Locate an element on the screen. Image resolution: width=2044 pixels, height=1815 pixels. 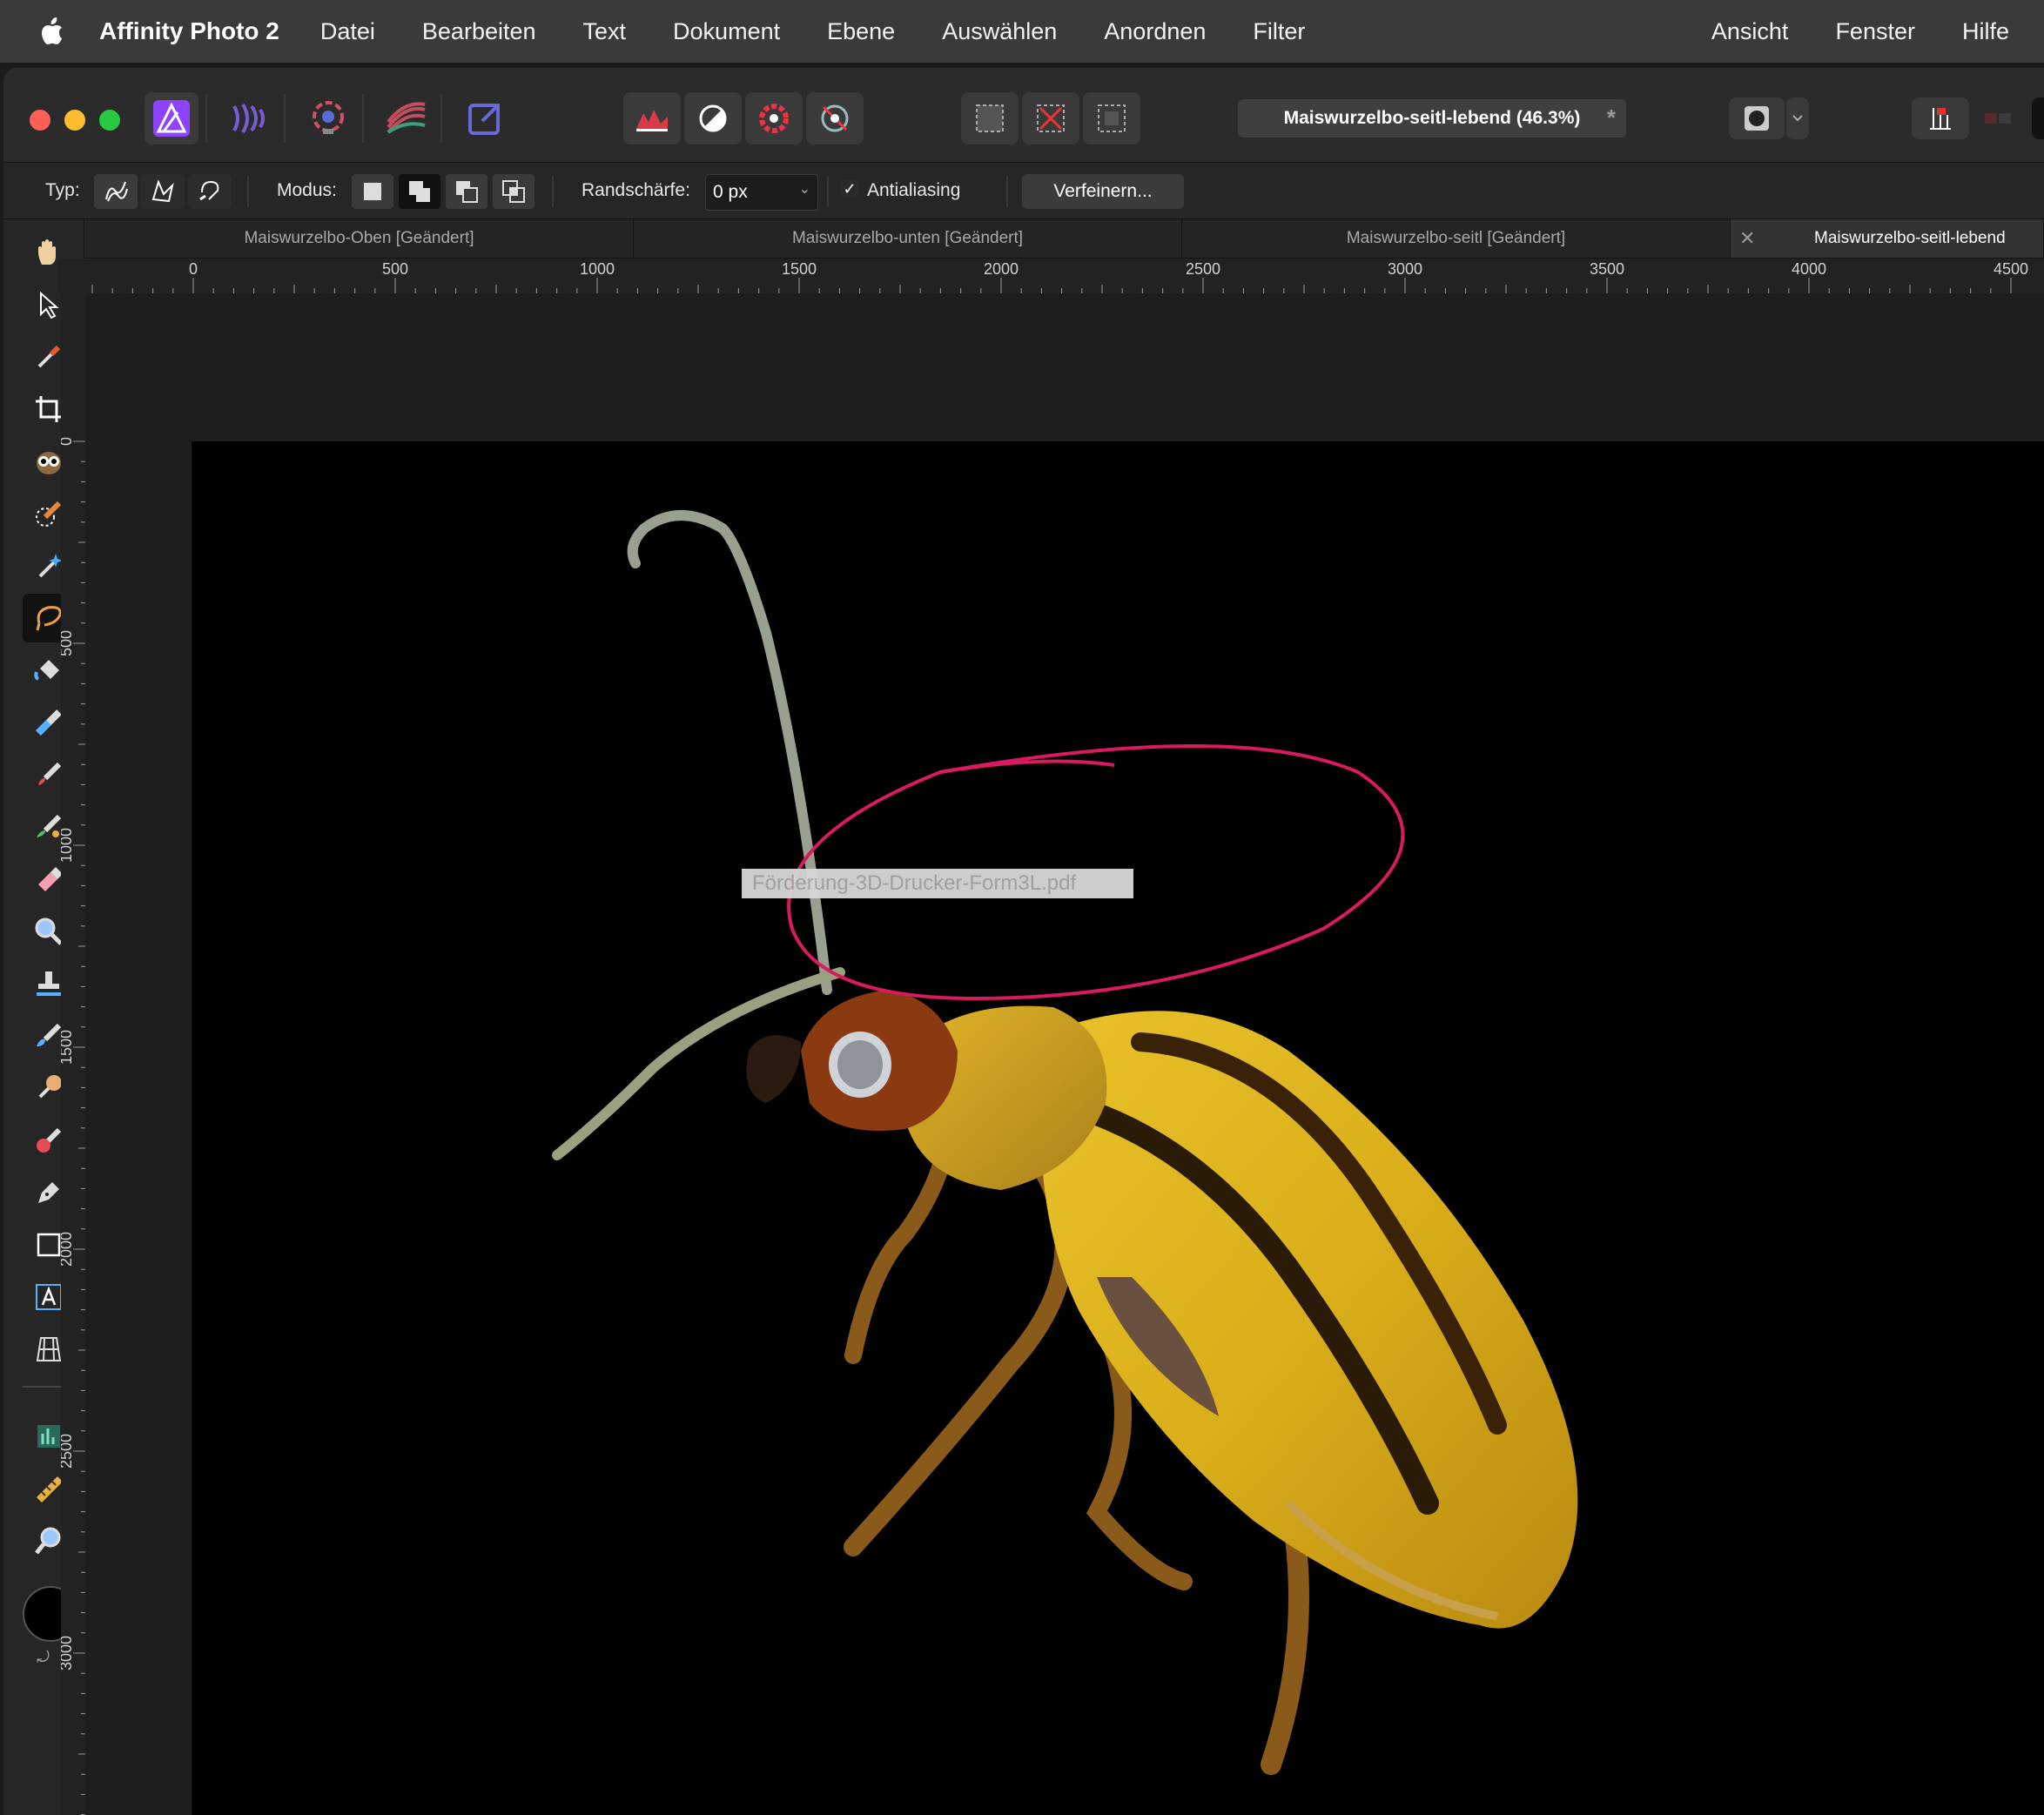
freehand-selection-type-icon is located at coordinates (116, 191).